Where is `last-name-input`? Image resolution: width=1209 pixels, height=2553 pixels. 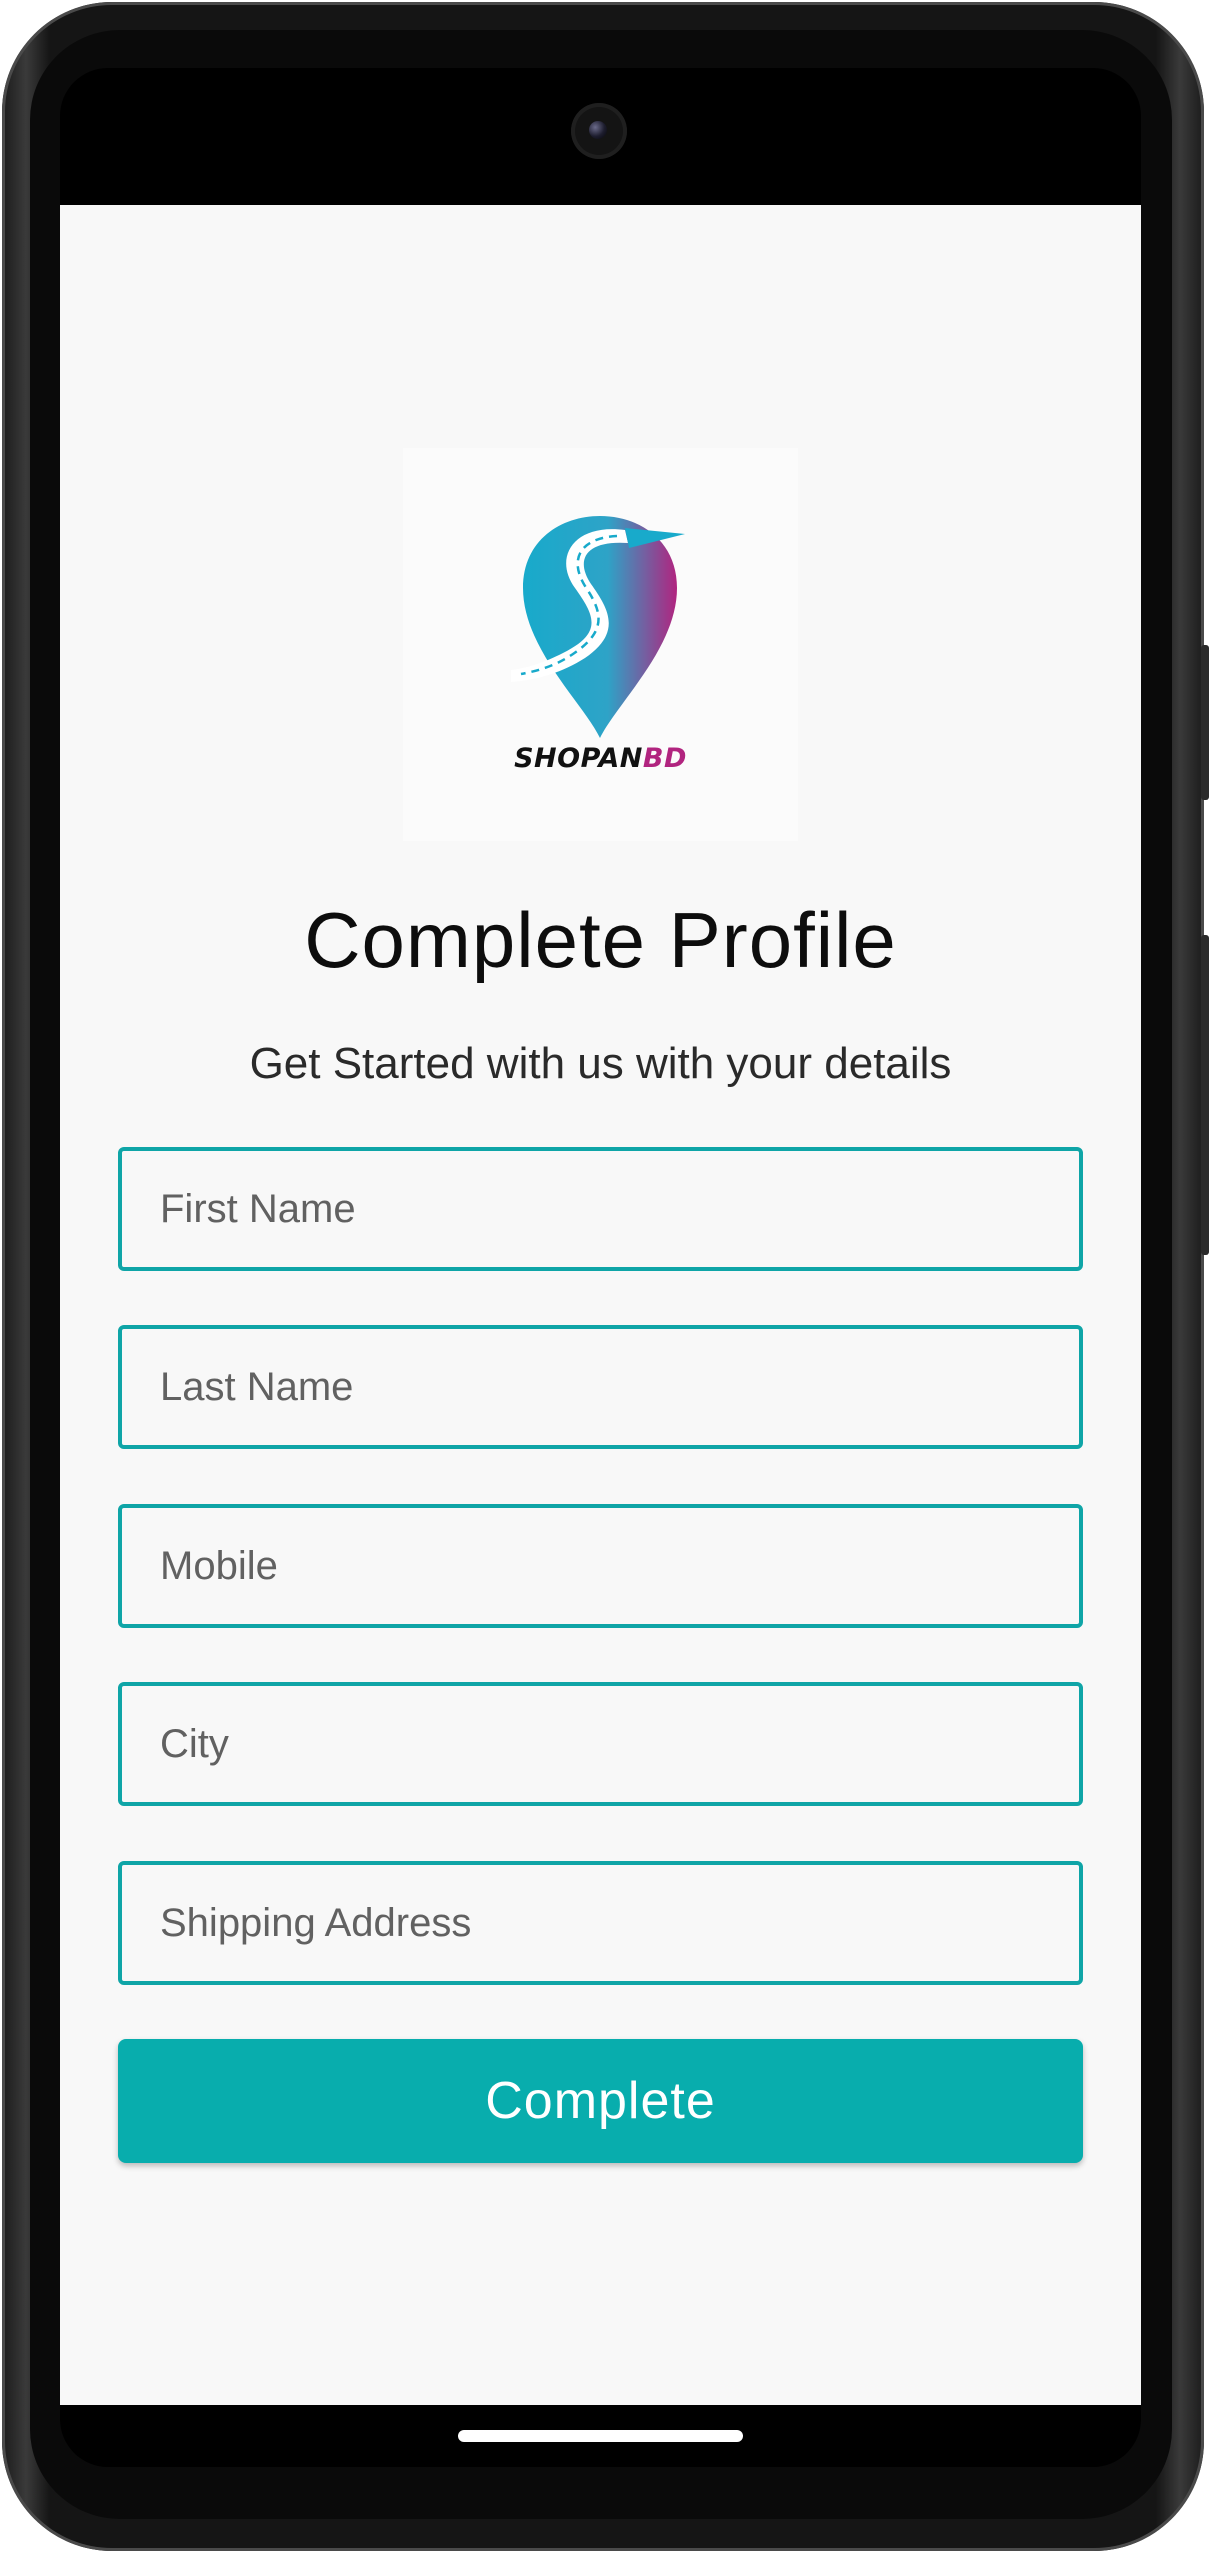
last-name-input is located at coordinates (600, 1387).